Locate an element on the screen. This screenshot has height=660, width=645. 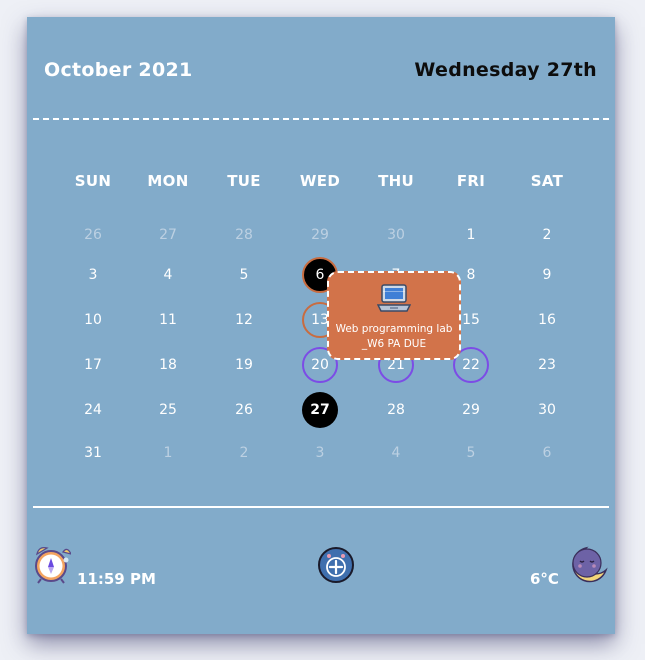
weekday-sat: SAT is located at coordinates (547, 181).